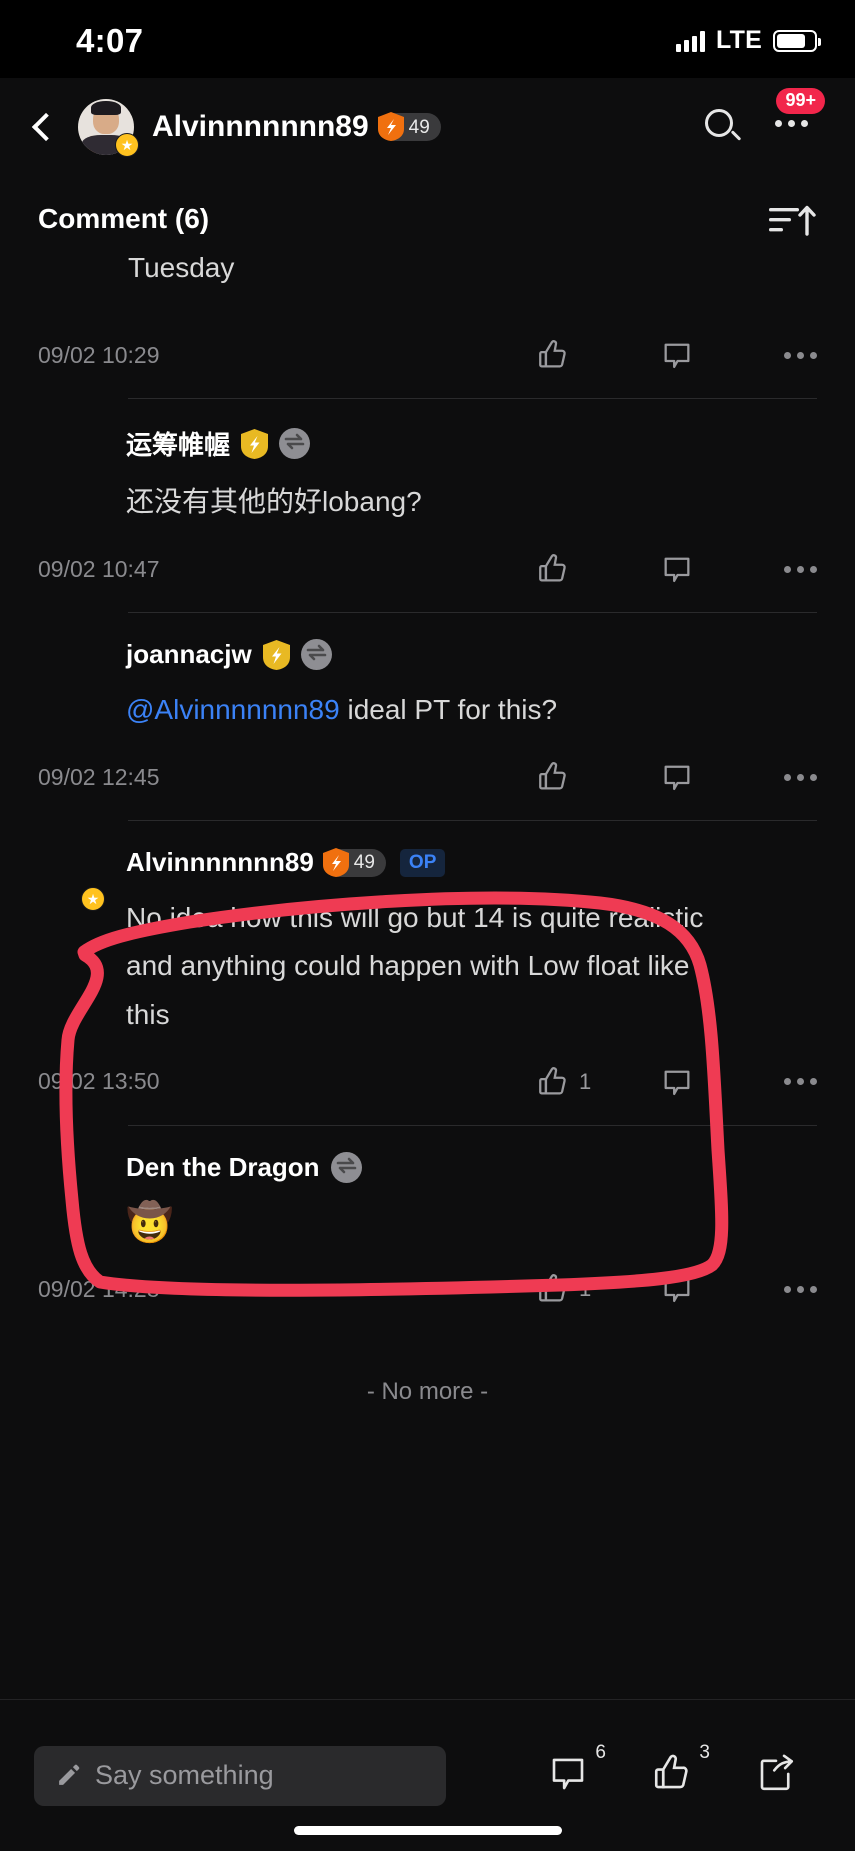  I want to click on comment-author-row: joannacjw, so click(471, 655).